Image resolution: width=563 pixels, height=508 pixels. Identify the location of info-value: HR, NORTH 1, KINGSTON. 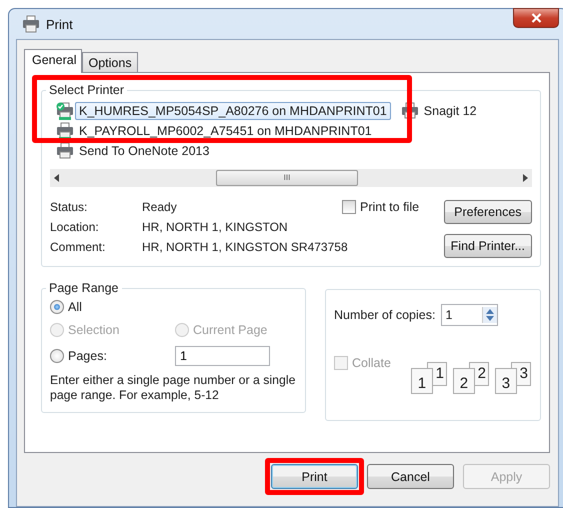
(215, 227).